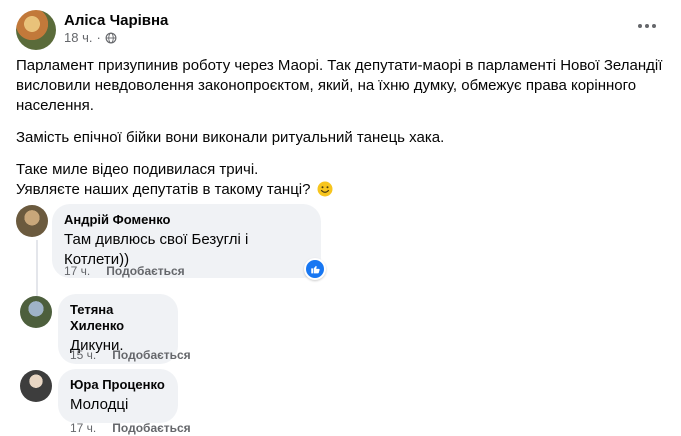  What do you see at coordinates (137, 169) in the screenshot?
I see `post-line: Таке миле відео подивилася тричі.` at bounding box center [137, 169].